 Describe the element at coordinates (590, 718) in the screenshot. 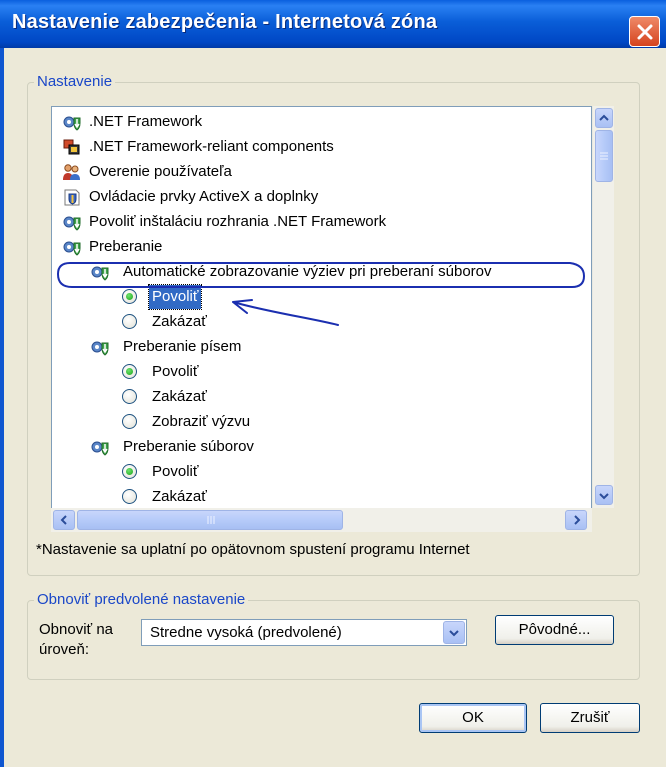

I see `cancel-button: Zrušiť` at that location.